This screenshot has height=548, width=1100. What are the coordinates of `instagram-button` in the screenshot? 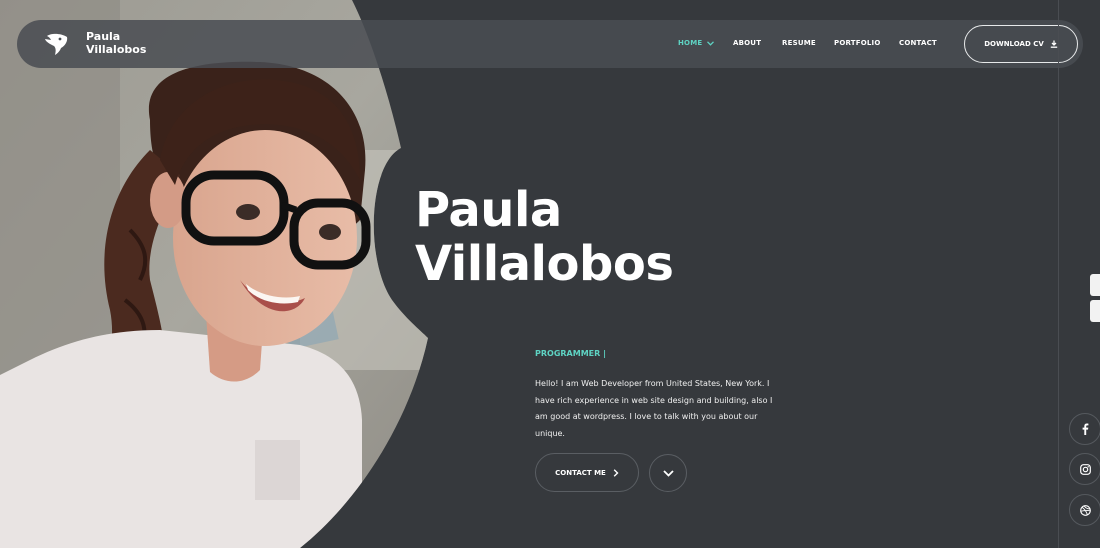 It's located at (1084, 469).